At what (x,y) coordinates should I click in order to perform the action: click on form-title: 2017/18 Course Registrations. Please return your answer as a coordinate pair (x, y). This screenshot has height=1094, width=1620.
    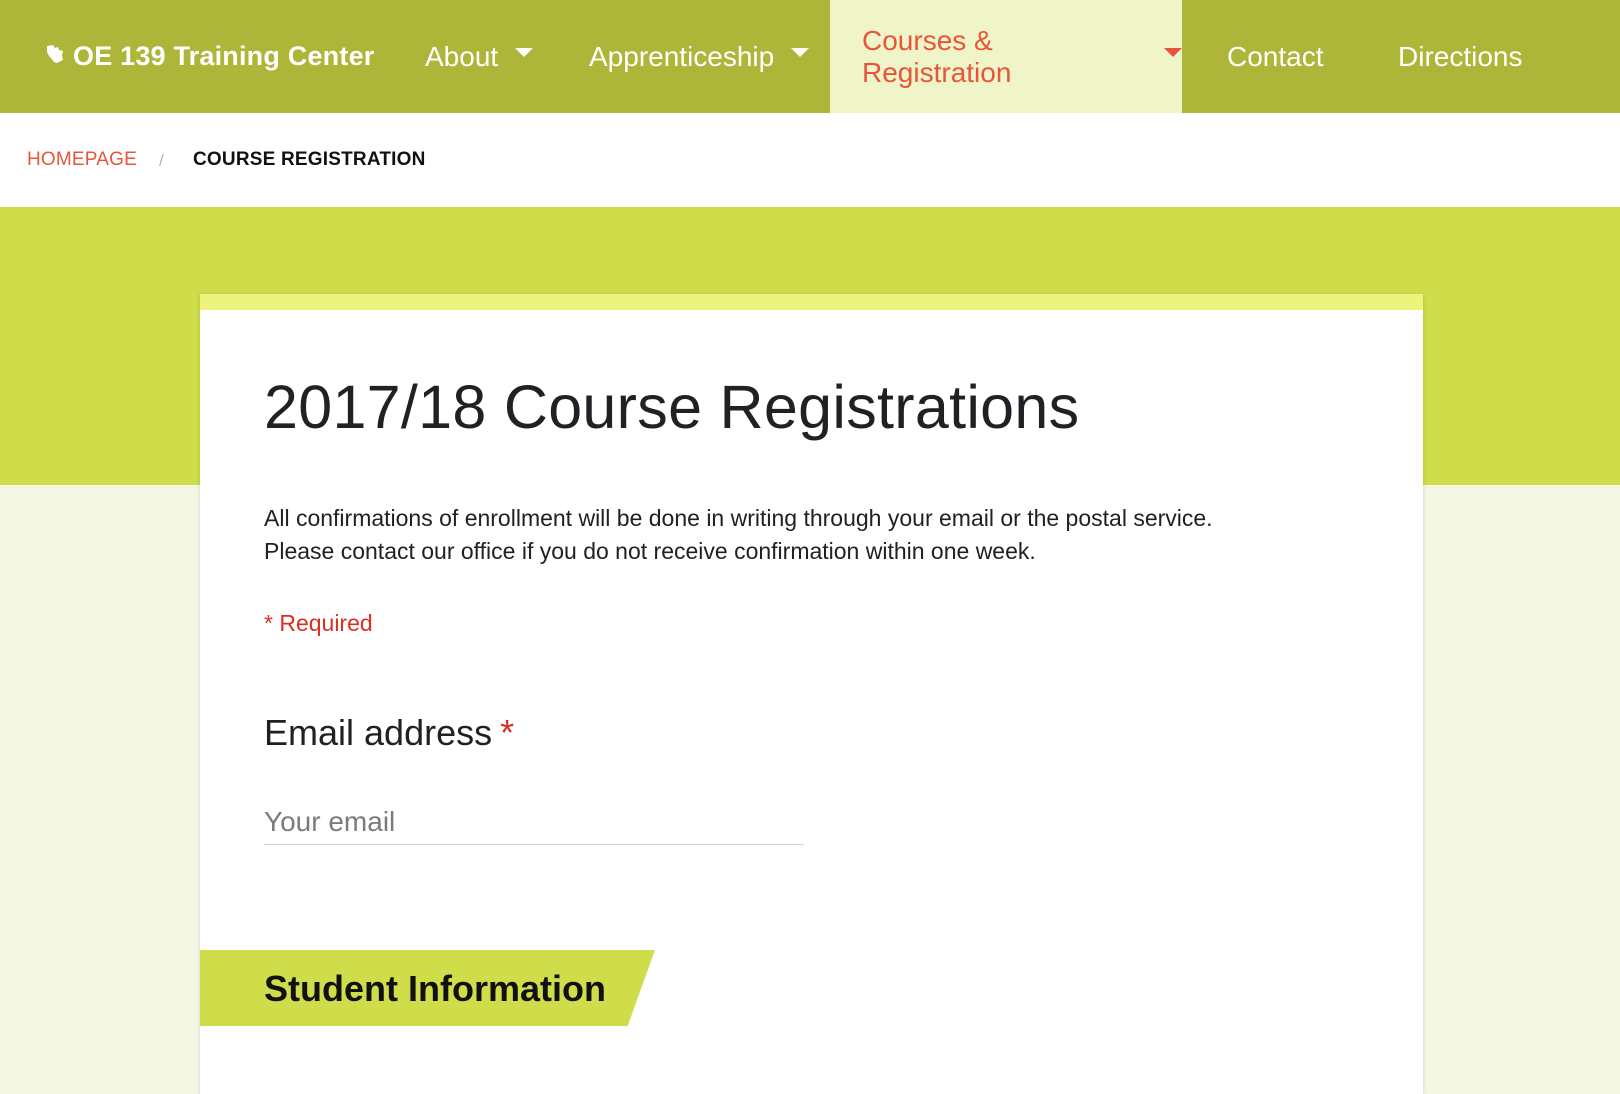
    Looking at the image, I should click on (672, 407).